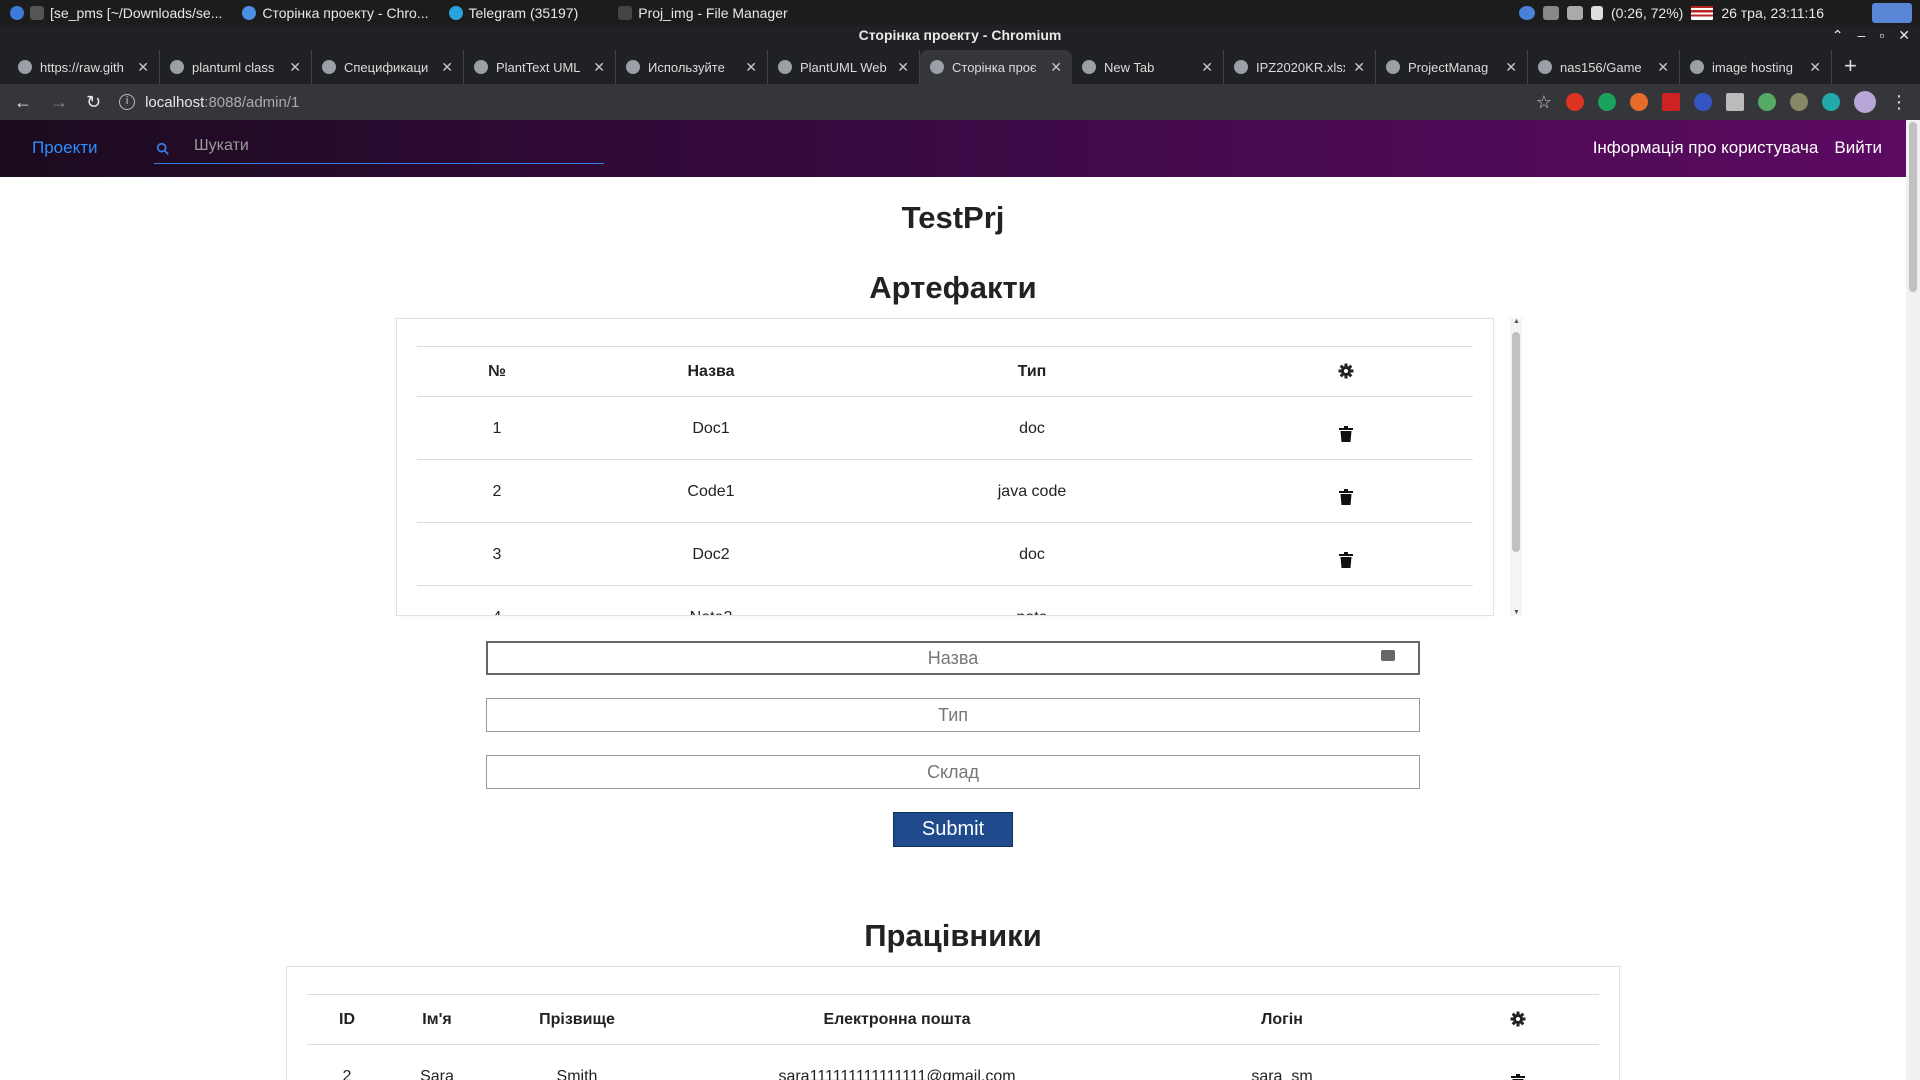 This screenshot has width=1920, height=1080. What do you see at coordinates (1032, 554) in the screenshot?
I see `artifact-type: doc` at bounding box center [1032, 554].